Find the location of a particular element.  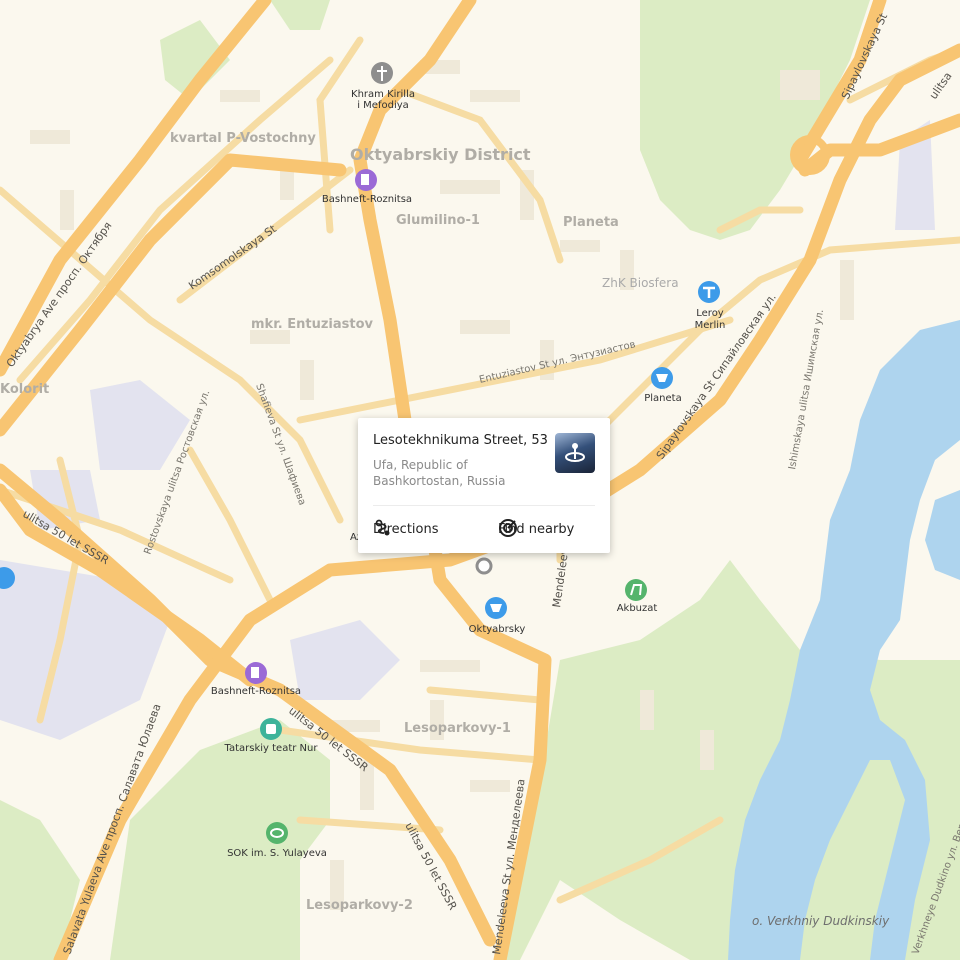

poi-label: Tatarskiy teatr Nur is located at coordinates (271, 748).